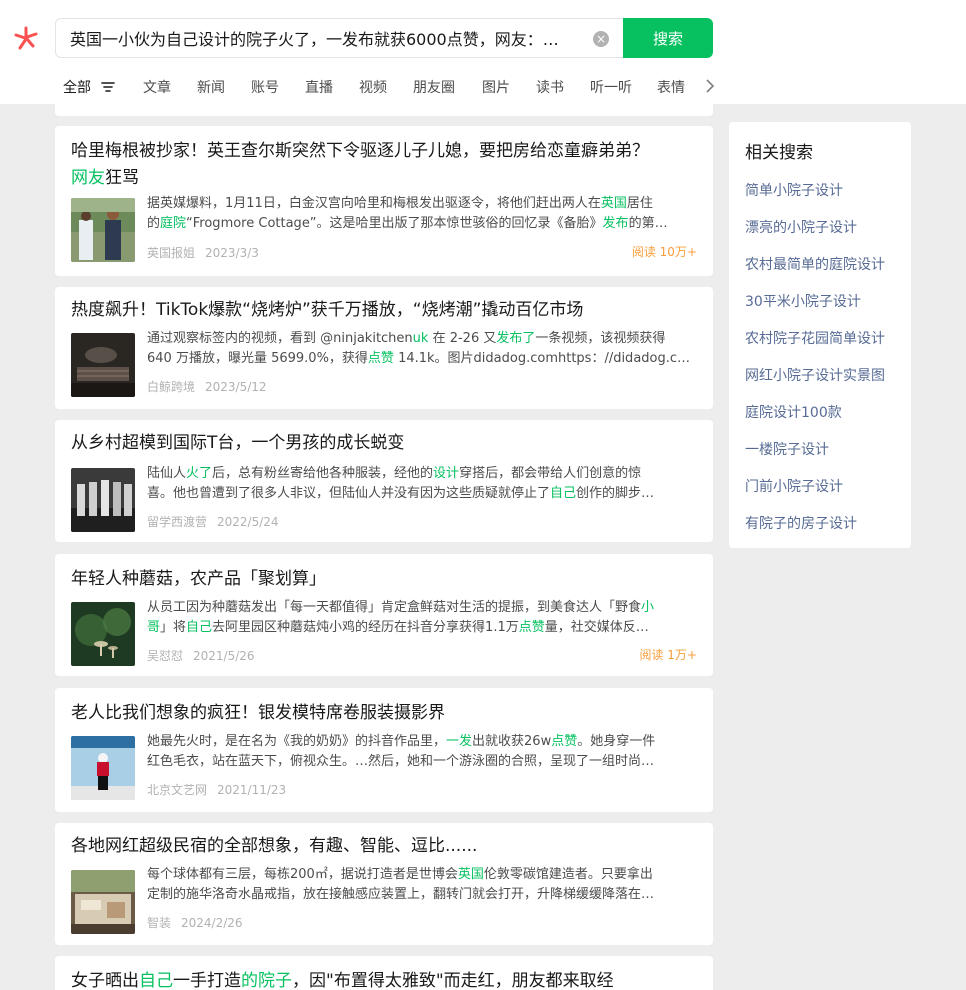 This screenshot has width=966, height=990. Describe the element at coordinates (600, 338) in the screenshot. I see `text-segment: 一条视频，该视频获得` at that location.